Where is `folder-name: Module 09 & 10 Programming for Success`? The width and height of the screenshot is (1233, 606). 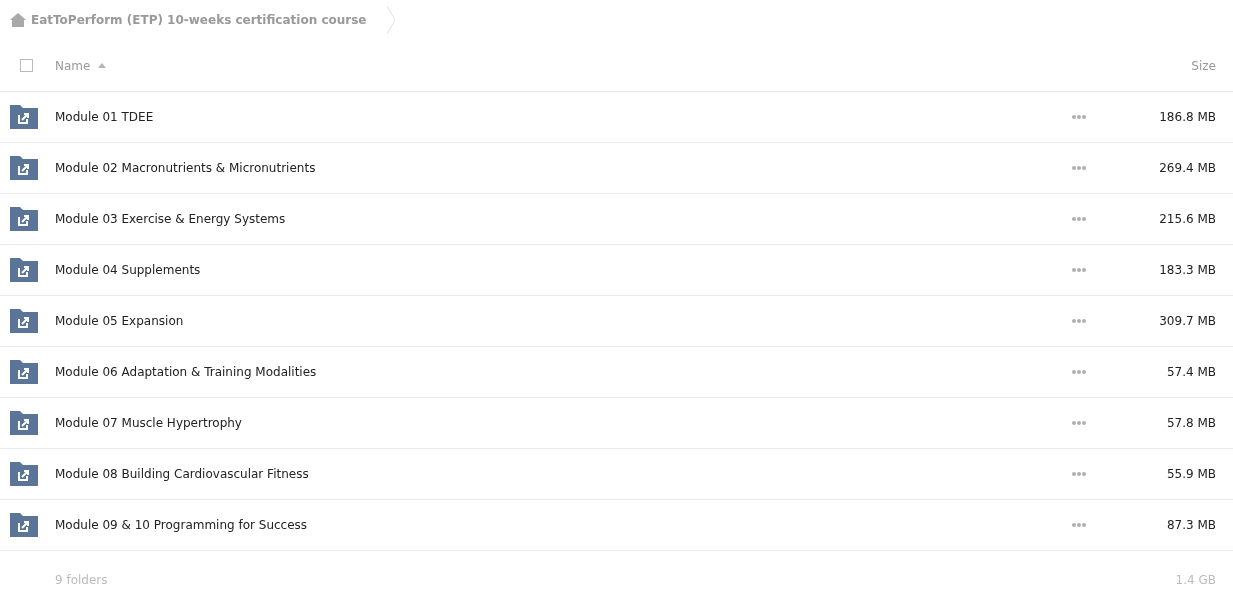 folder-name: Module 09 & 10 Programming for Success is located at coordinates (181, 525).